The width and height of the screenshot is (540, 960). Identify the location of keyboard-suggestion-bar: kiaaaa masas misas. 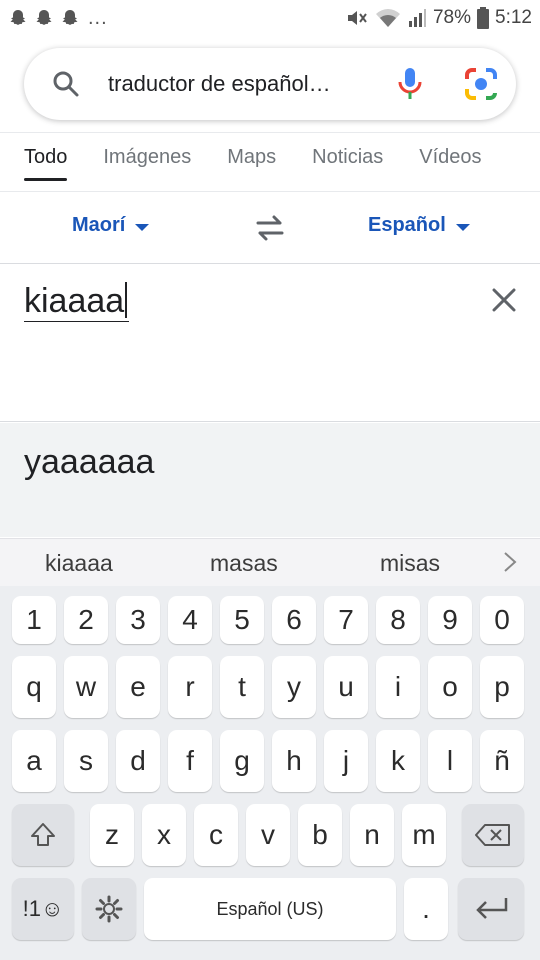
(270, 562).